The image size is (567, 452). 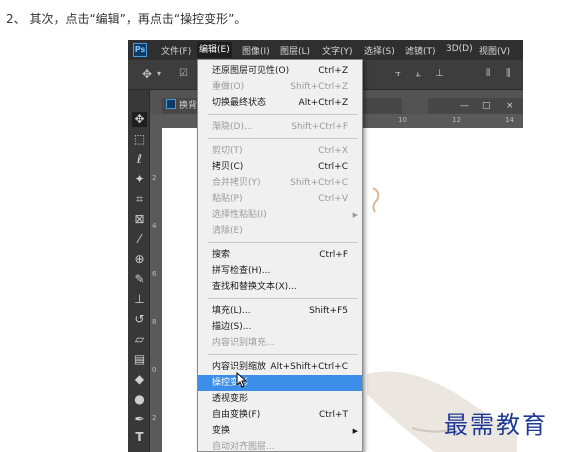 What do you see at coordinates (459, 49) in the screenshot?
I see `menu-3d: 3D(D)` at bounding box center [459, 49].